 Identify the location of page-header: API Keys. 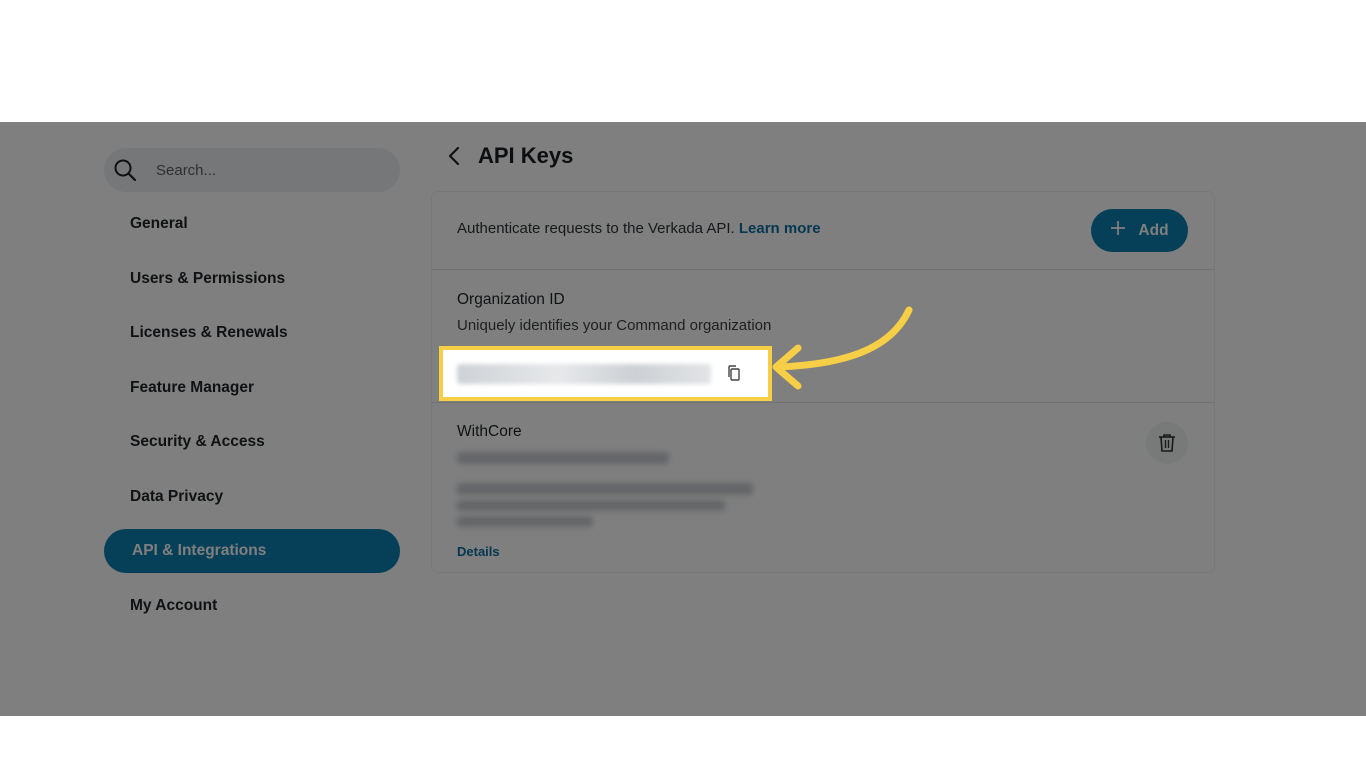
(508, 156).